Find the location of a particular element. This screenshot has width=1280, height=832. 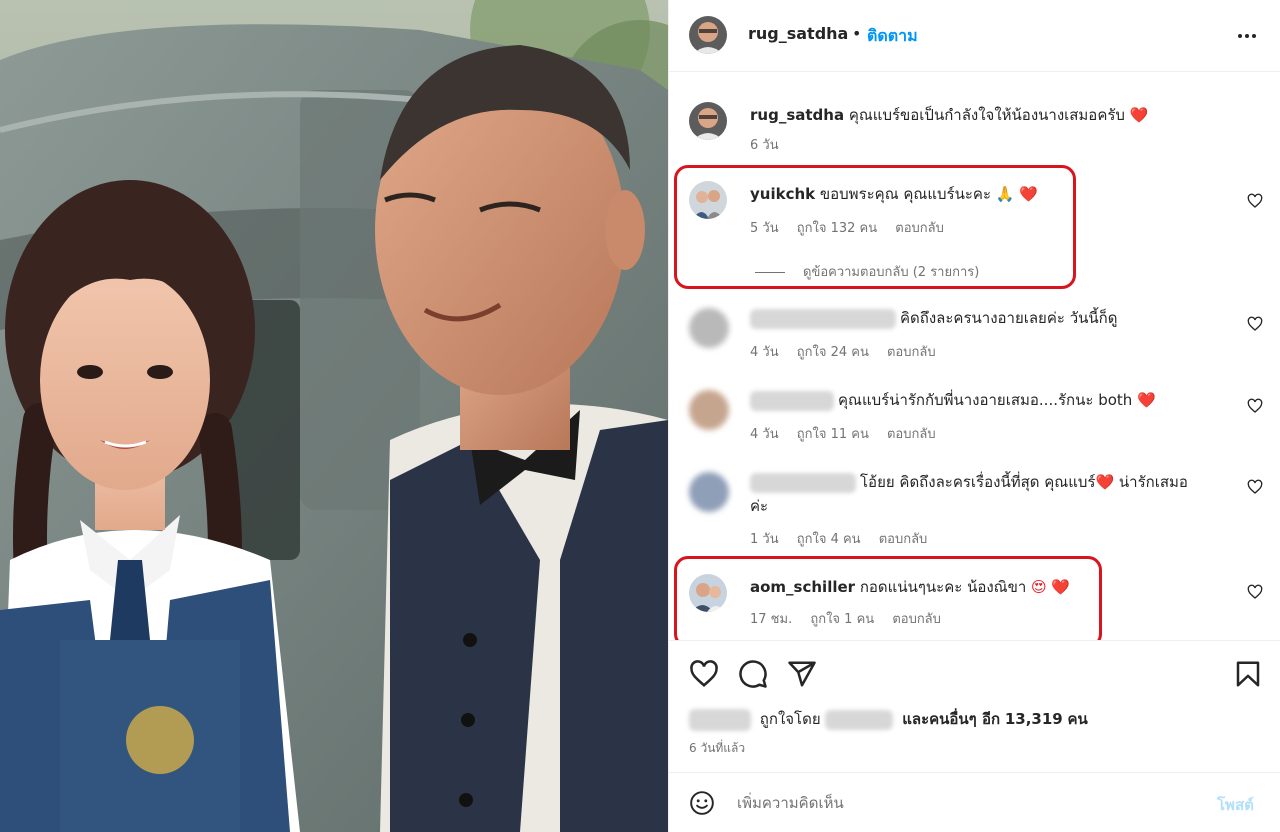

liked-by-prefix: ถูกใจโดย is located at coordinates (790, 719).